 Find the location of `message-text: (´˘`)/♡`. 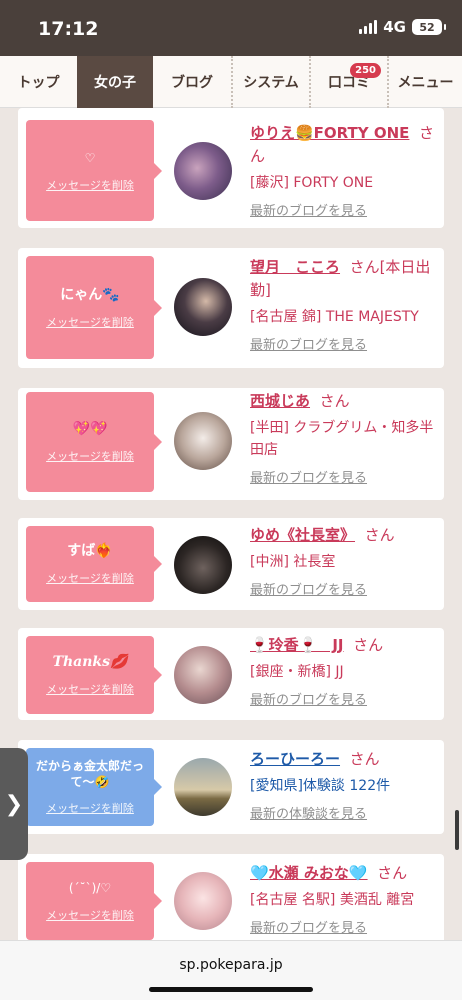

message-text: (´˘`)/♡ is located at coordinates (90, 888).